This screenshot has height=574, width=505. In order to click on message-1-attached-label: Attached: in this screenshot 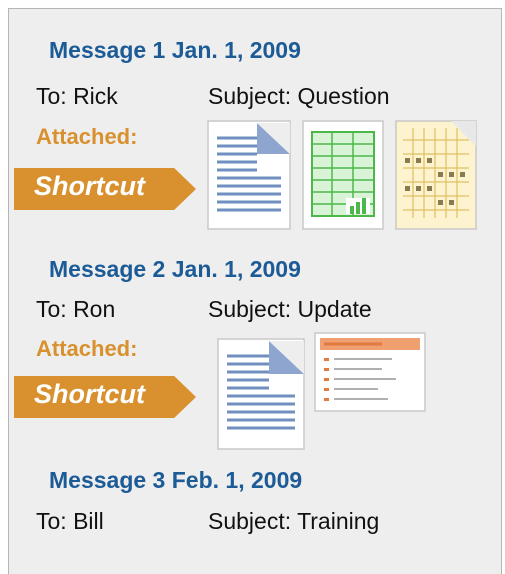, I will do `click(87, 136)`.